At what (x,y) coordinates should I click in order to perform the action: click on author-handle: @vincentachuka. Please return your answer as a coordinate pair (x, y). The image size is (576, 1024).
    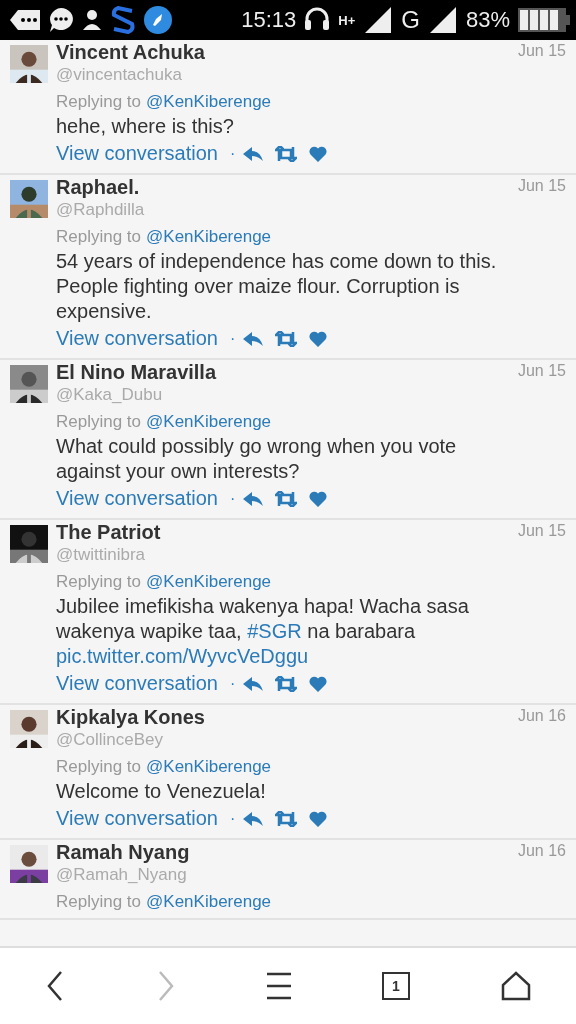
    Looking at the image, I should click on (119, 75).